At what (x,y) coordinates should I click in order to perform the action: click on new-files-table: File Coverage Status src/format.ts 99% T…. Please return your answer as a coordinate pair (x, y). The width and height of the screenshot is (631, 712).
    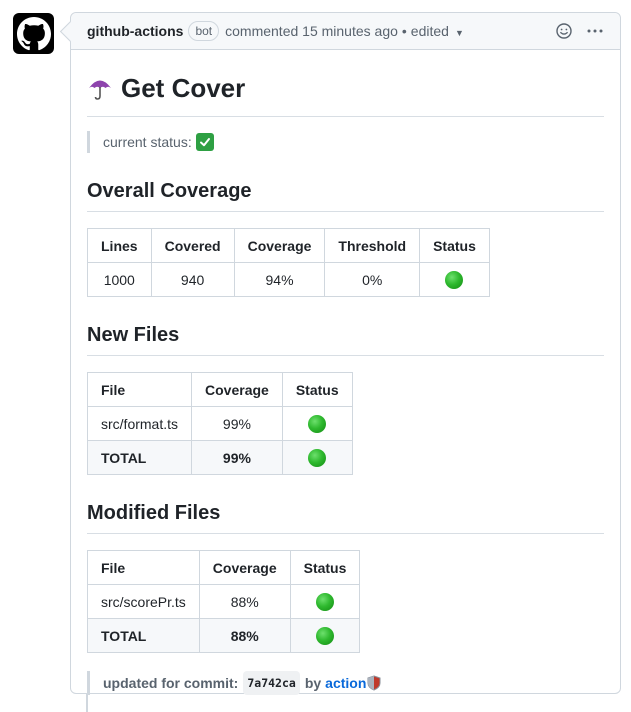
    Looking at the image, I should click on (219, 423).